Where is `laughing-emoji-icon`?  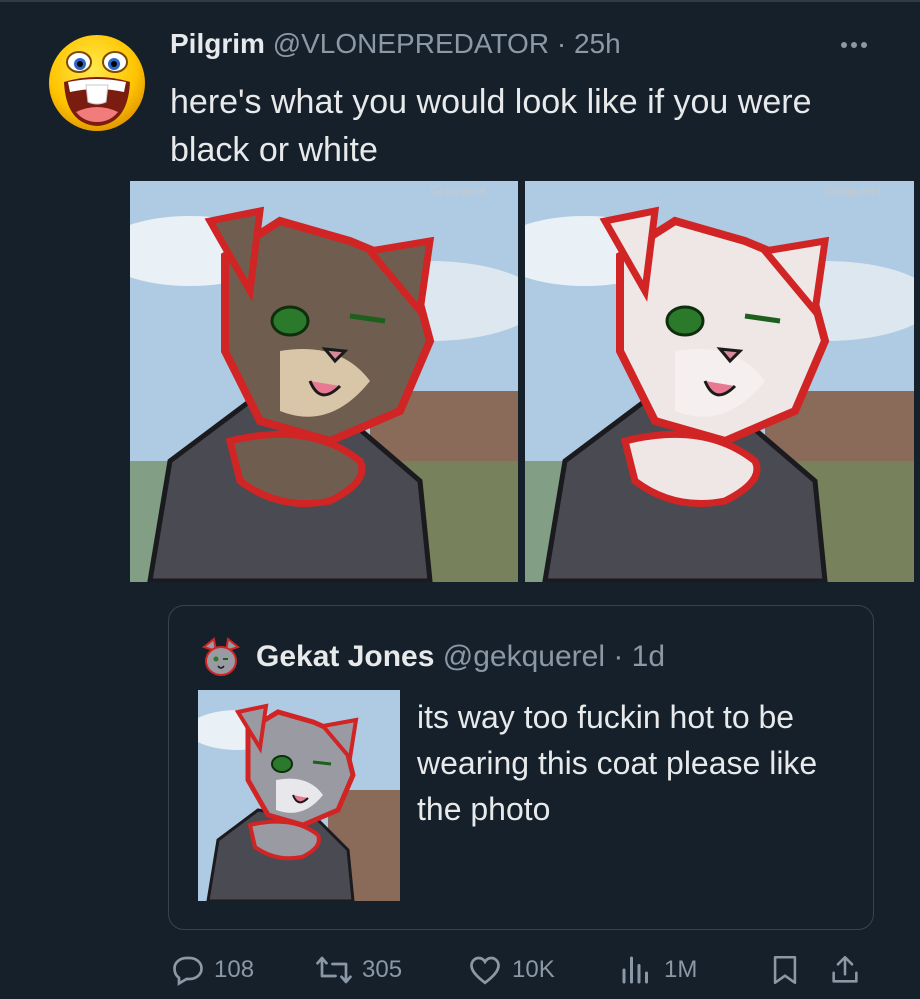
laughing-emoji-icon is located at coordinates (97, 83).